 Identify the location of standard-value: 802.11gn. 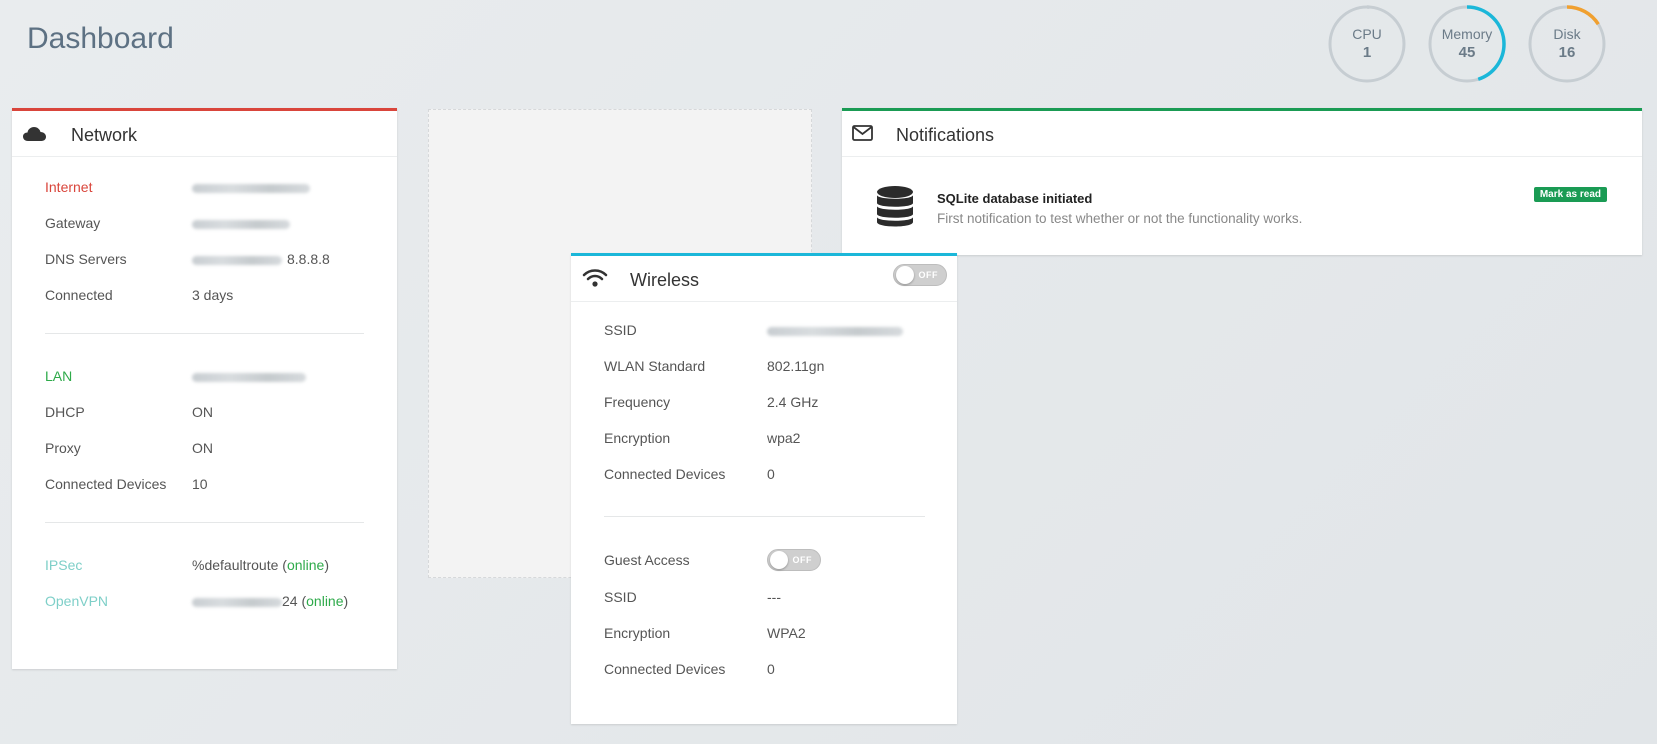
(796, 366).